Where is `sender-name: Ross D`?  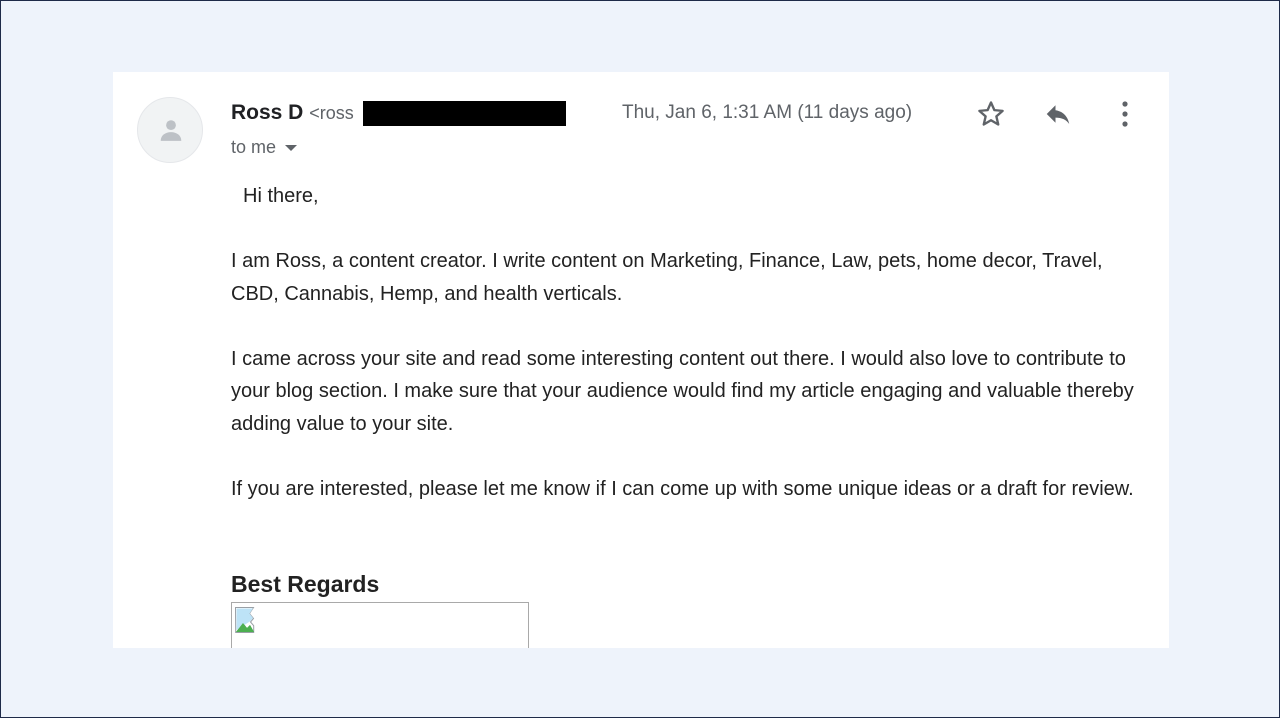 sender-name: Ross D is located at coordinates (267, 112).